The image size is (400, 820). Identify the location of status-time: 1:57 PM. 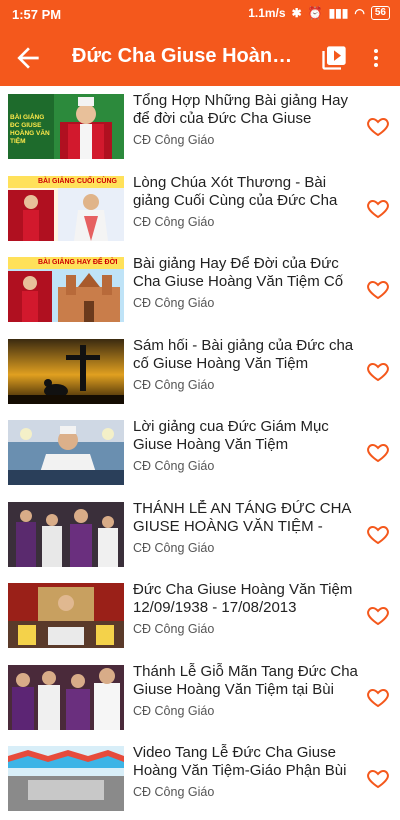
(37, 14).